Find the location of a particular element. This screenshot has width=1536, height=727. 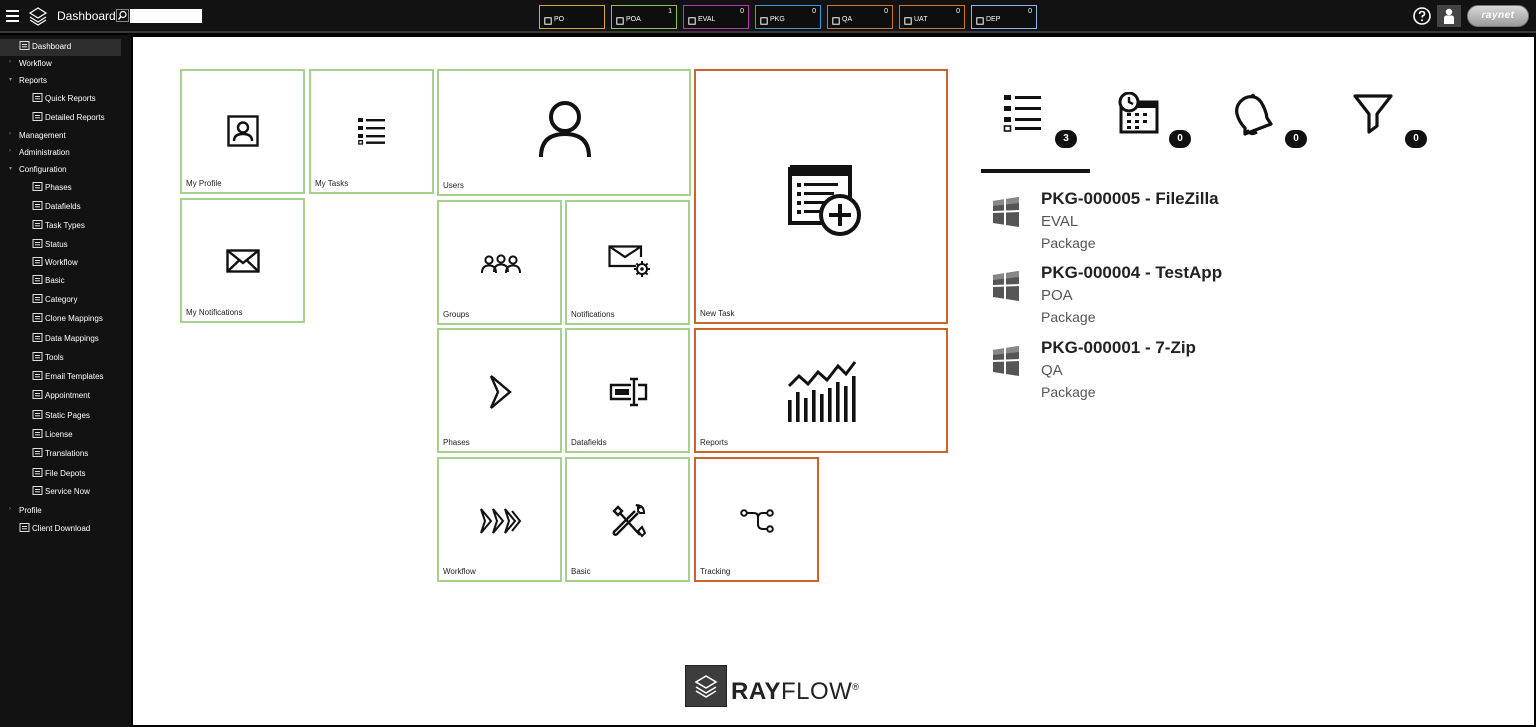

stage-tab-qa: QA 0 is located at coordinates (860, 17).